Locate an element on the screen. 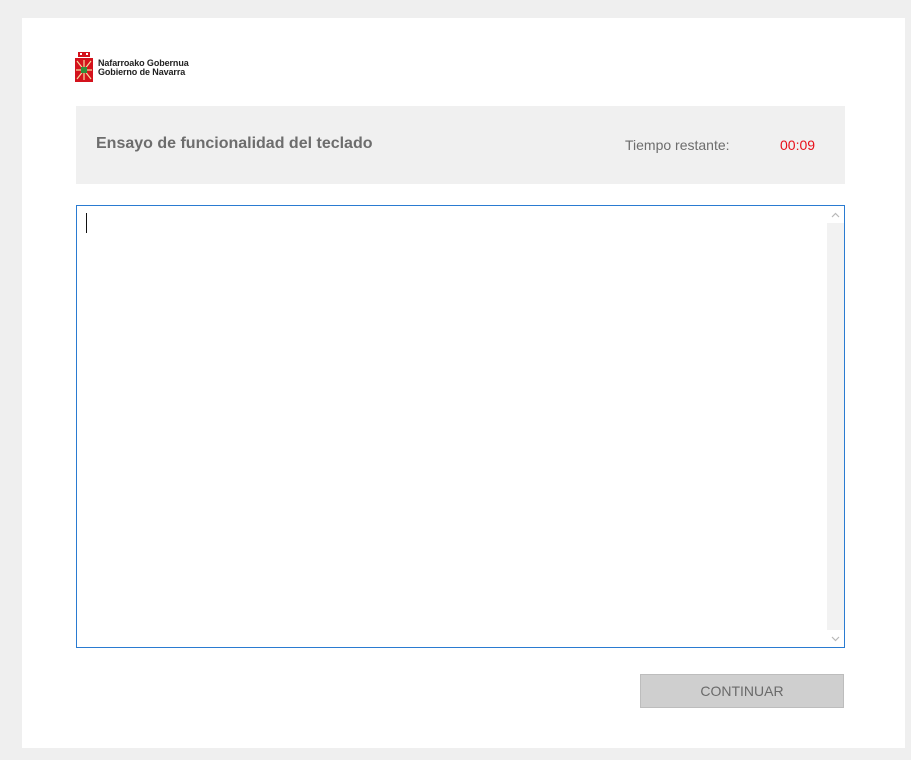  government-logo: Nafarroako Gobernua Gobierno de Navarra is located at coordinates (131, 68).